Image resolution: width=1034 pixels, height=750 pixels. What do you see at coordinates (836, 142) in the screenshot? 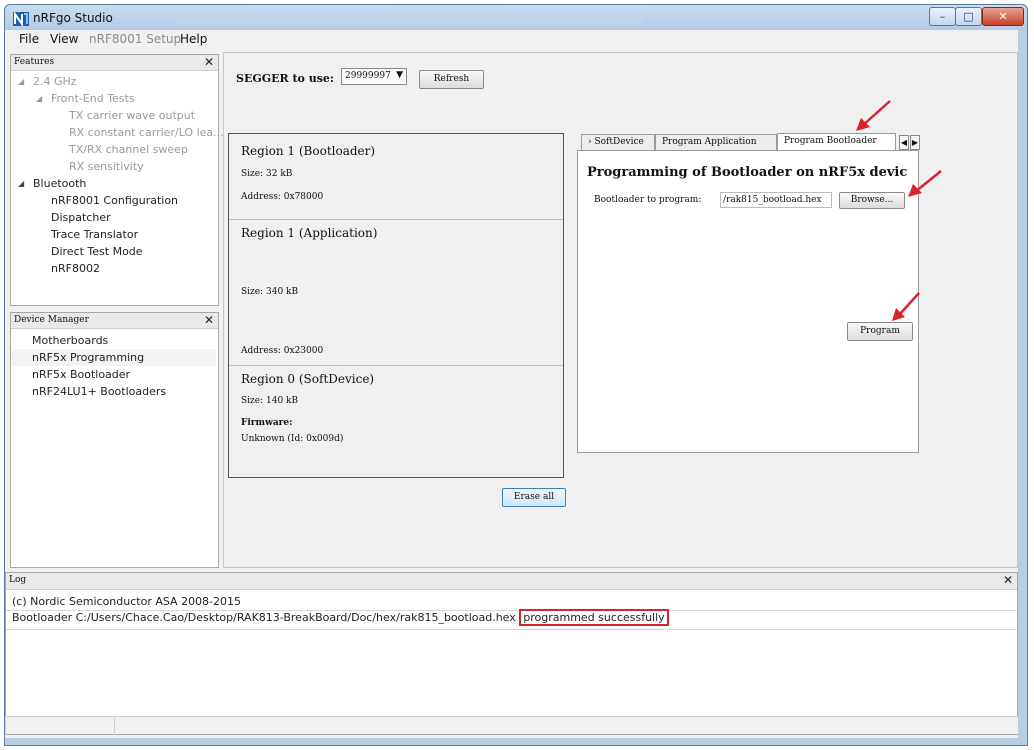
I see `tab-program-bootloader: Program Bootloader` at bounding box center [836, 142].